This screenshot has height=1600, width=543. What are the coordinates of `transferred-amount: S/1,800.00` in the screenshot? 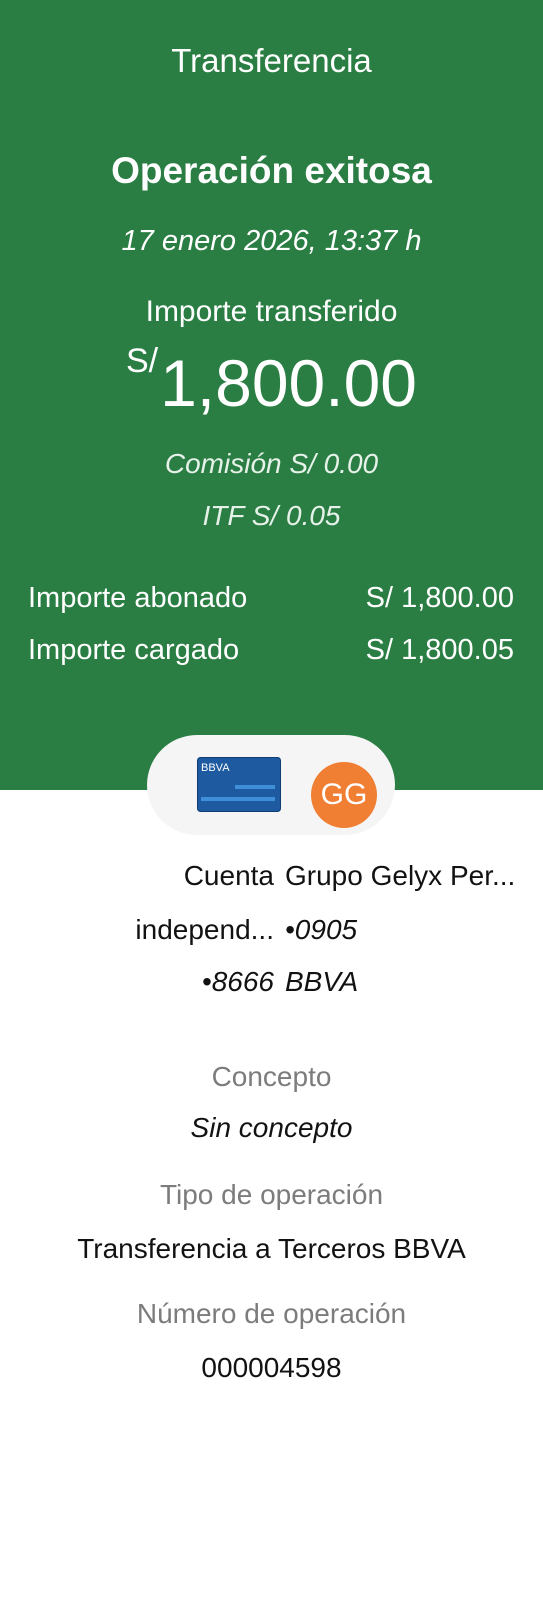 It's located at (271, 381).